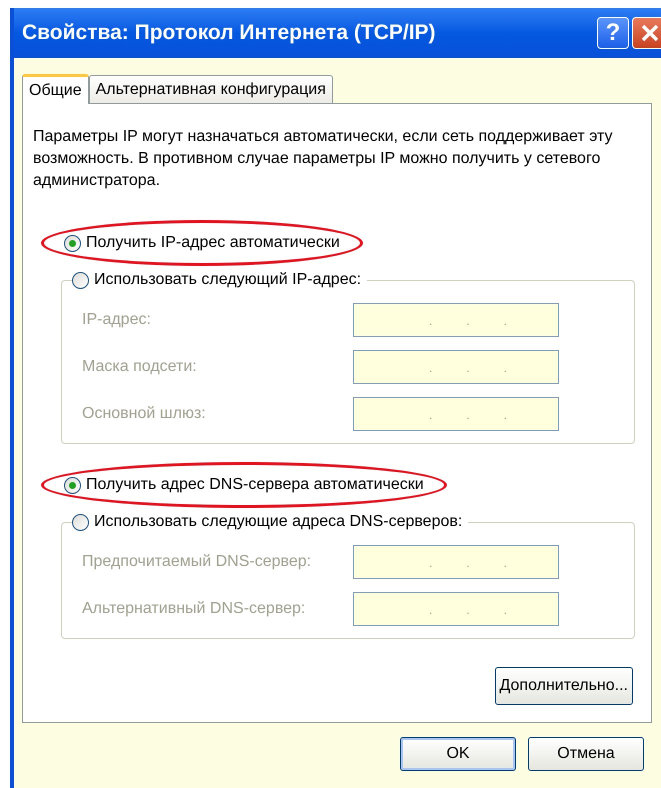 Image resolution: width=661 pixels, height=788 pixels. I want to click on tab: Альтернативная конфигурация, so click(210, 89).